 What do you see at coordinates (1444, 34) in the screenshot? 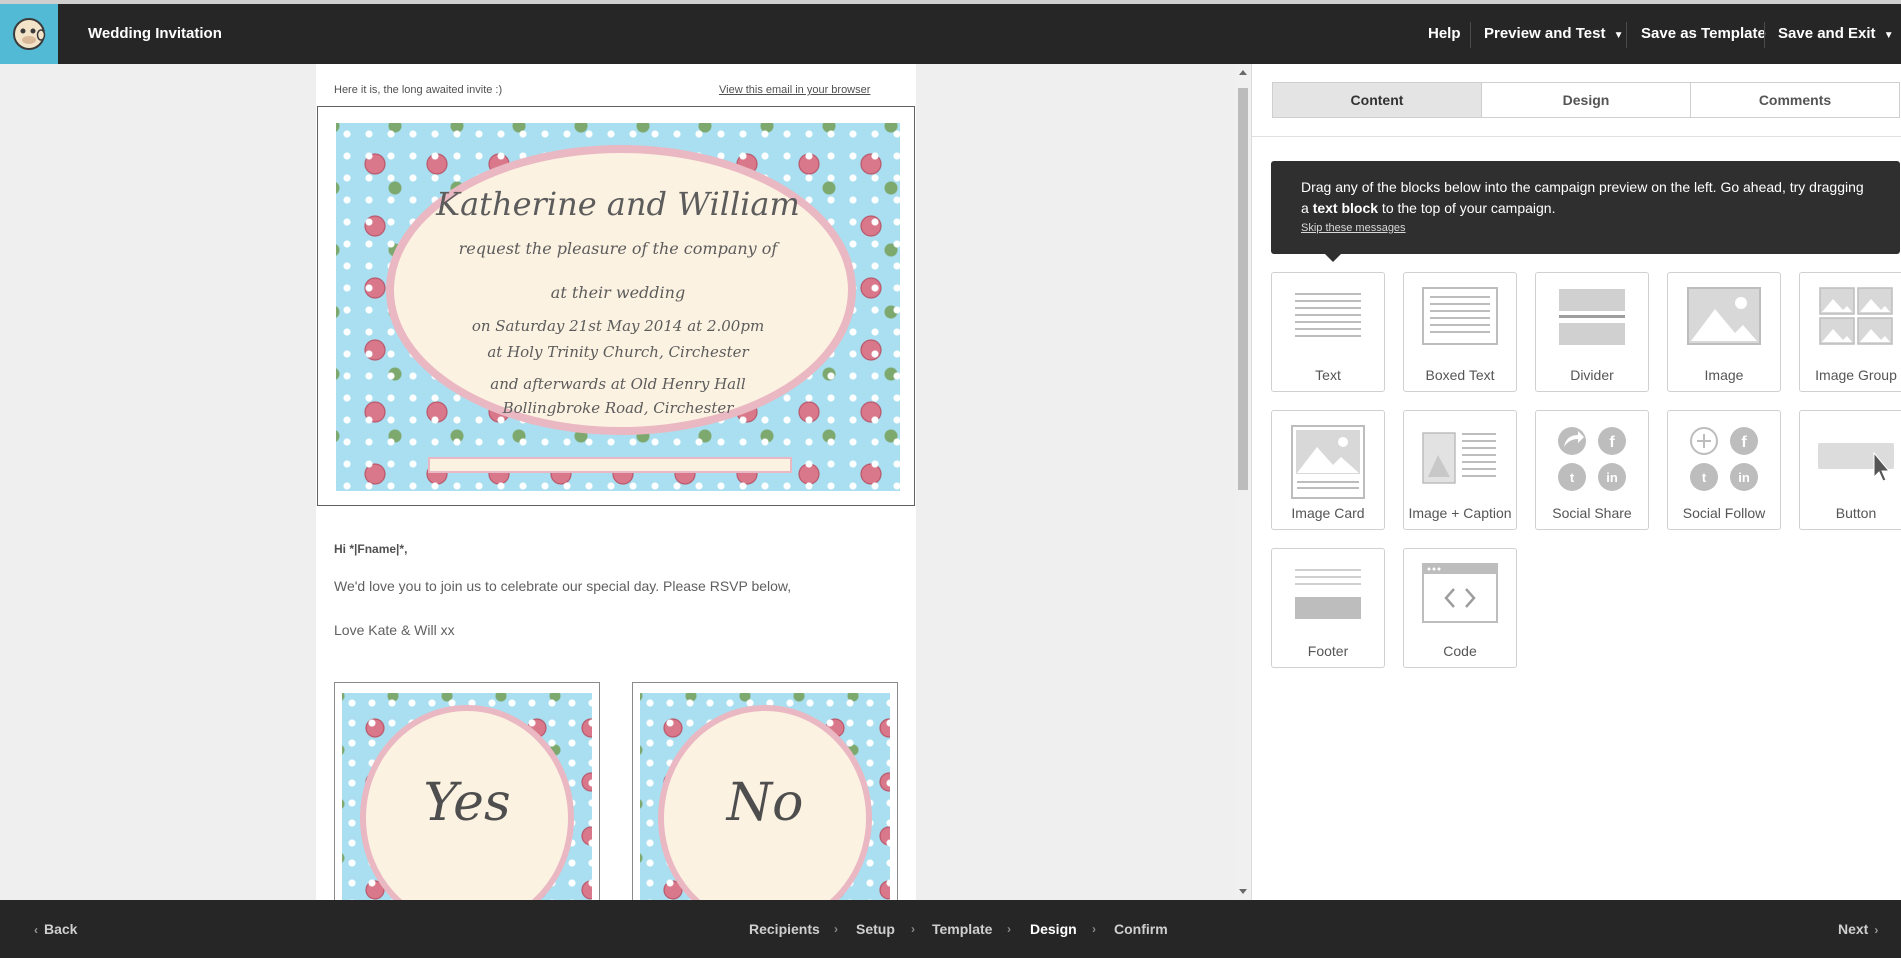
I see `help-link: Help` at bounding box center [1444, 34].